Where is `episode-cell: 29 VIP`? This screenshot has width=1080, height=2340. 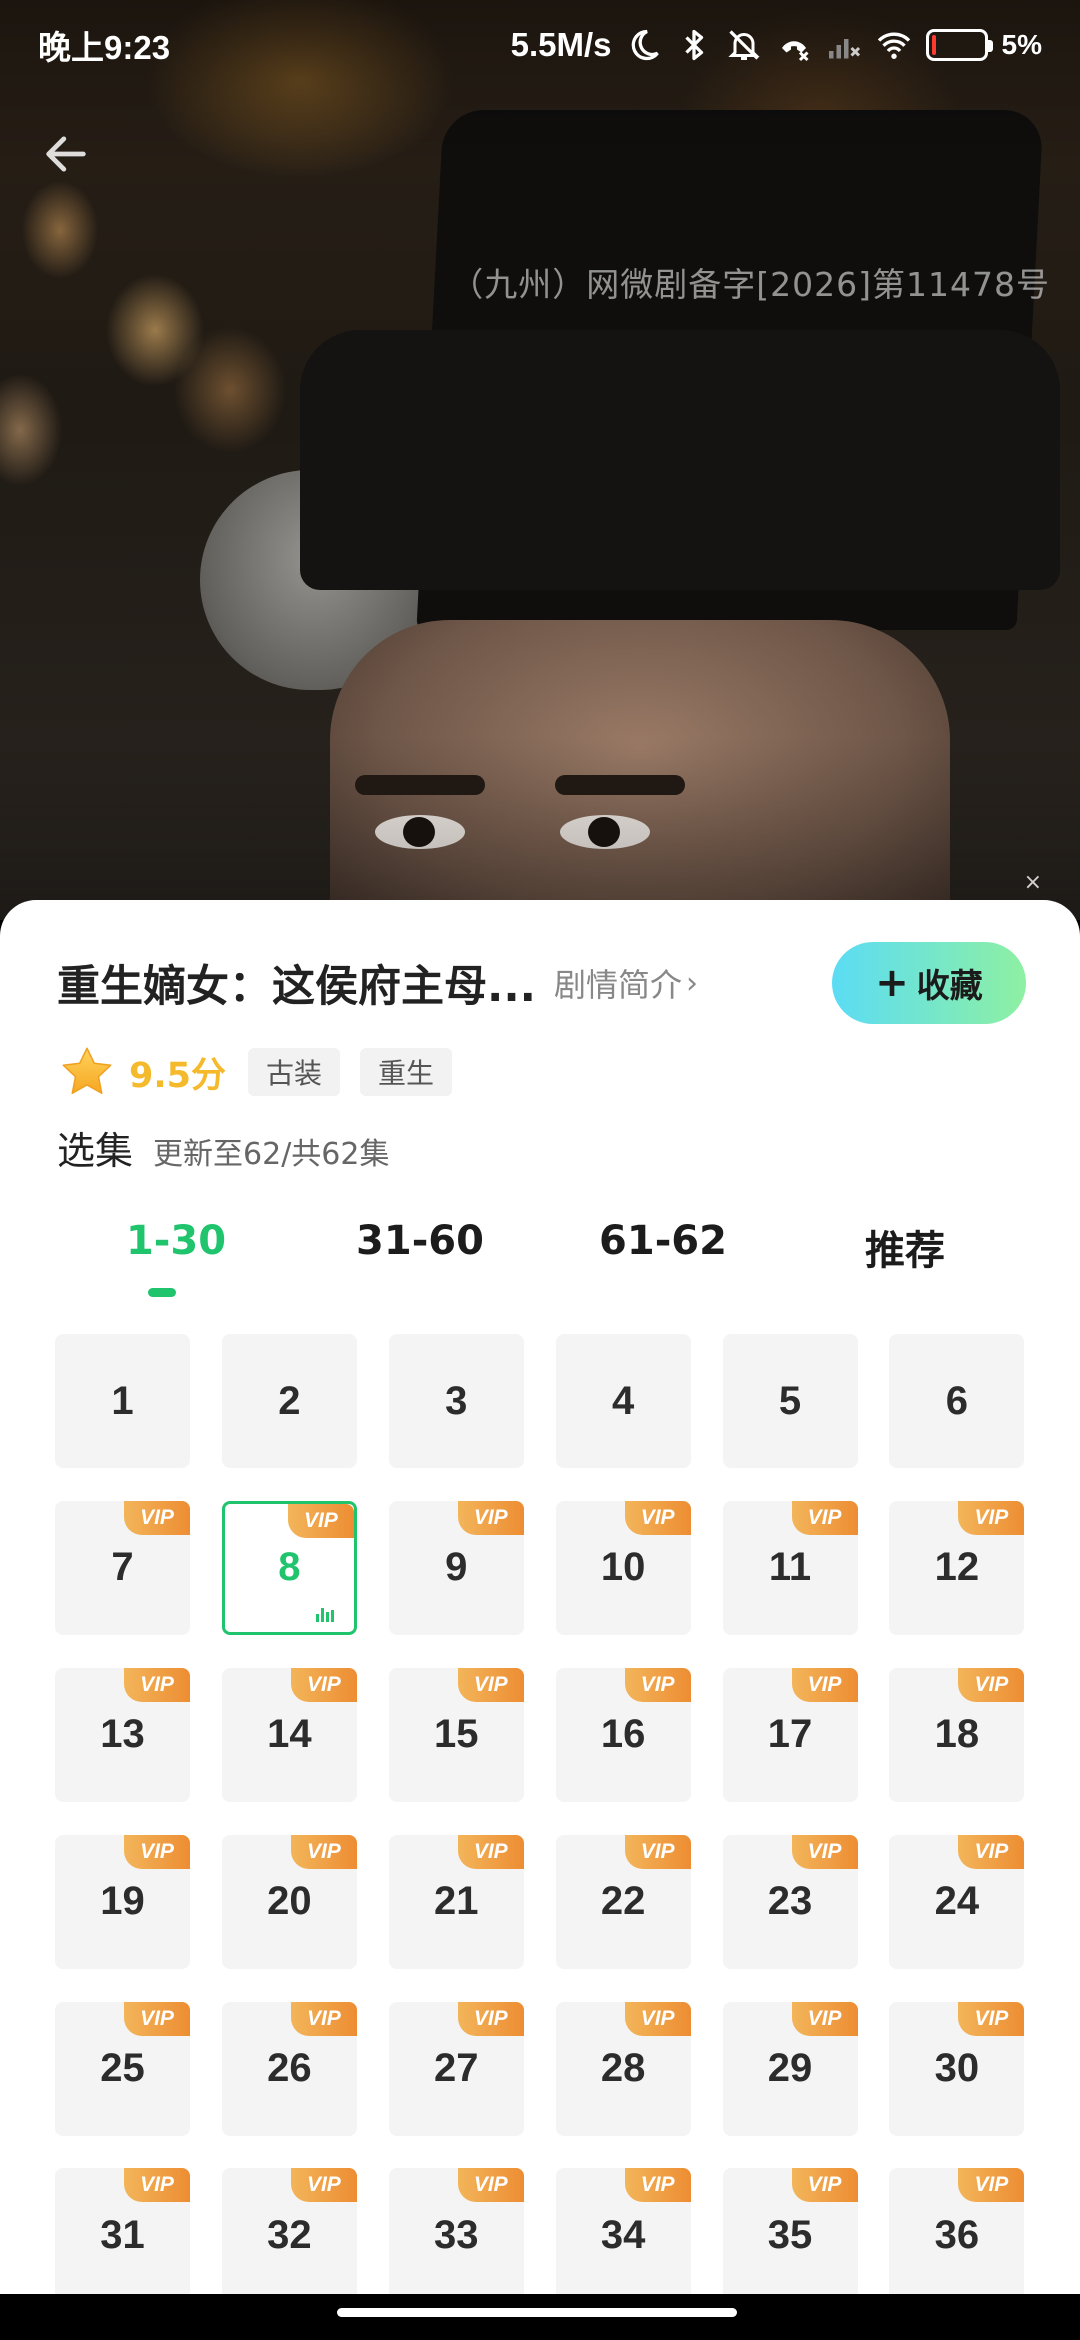
episode-cell: 29 VIP is located at coordinates (790, 2068).